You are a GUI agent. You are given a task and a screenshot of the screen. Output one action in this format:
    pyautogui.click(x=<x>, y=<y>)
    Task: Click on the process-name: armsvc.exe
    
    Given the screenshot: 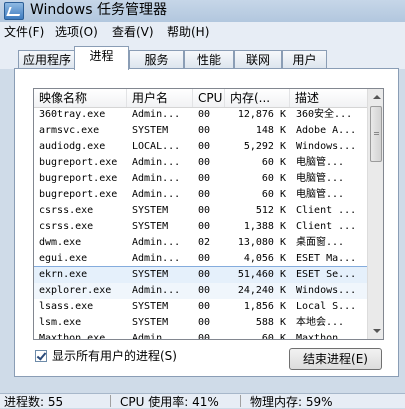 What is the action you would take?
    pyautogui.click(x=69, y=130)
    